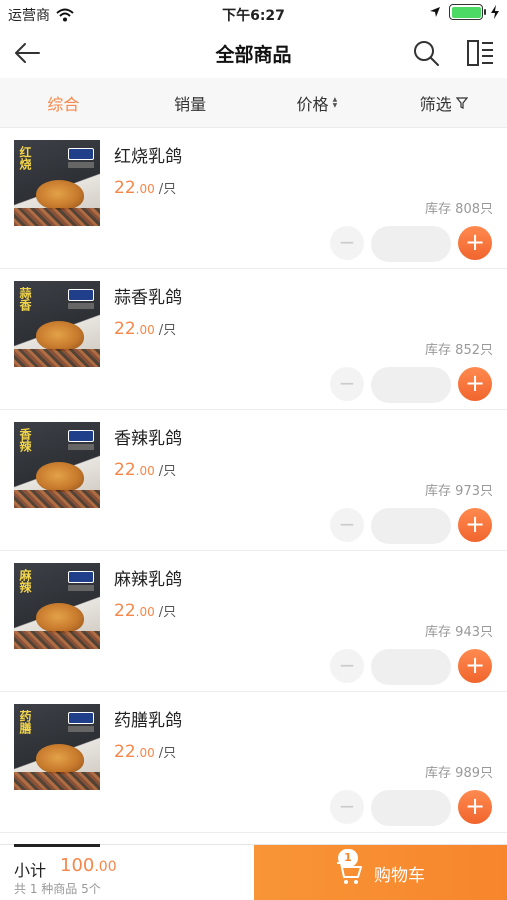  Describe the element at coordinates (148, 154) in the screenshot. I see `product-name: 红烧乳鸽` at that location.